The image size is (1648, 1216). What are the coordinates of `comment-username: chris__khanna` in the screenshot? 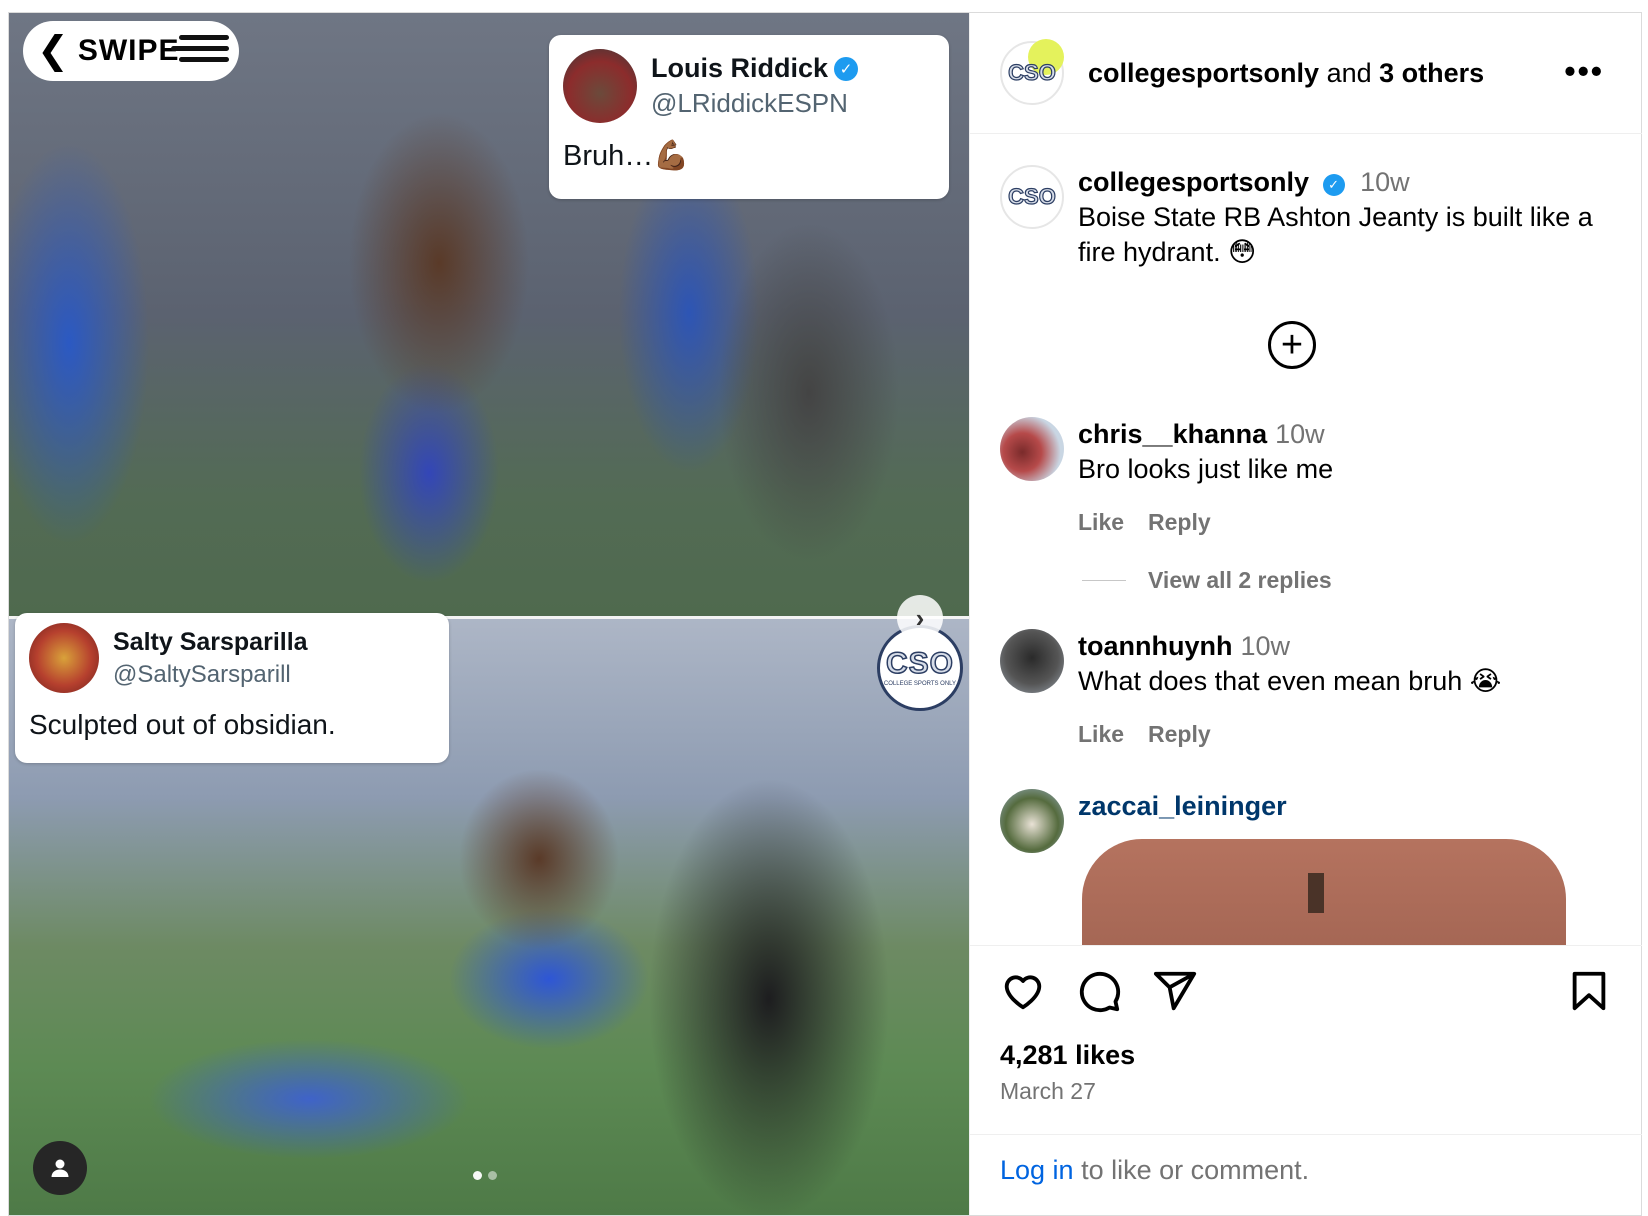 It's located at (1172, 434).